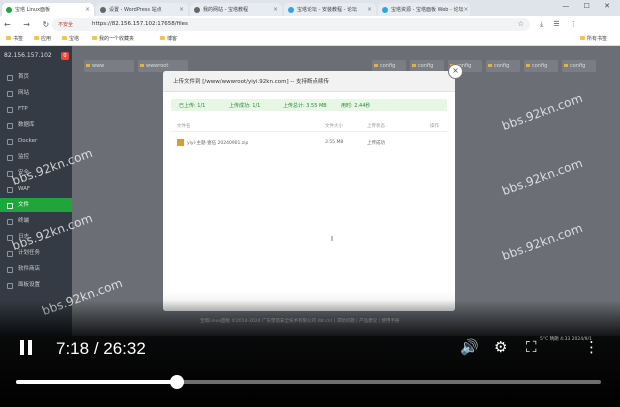 This screenshot has height=407, width=620. I want to click on column-header: 文件大小, so click(334, 126).